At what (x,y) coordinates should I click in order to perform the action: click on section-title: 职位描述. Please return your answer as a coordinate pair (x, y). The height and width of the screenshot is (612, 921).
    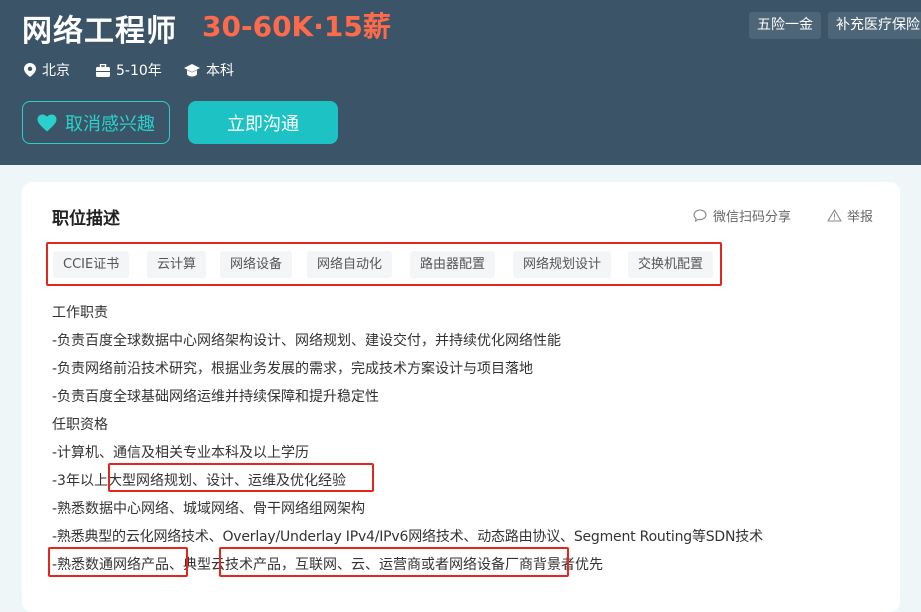
    Looking at the image, I should click on (86, 219).